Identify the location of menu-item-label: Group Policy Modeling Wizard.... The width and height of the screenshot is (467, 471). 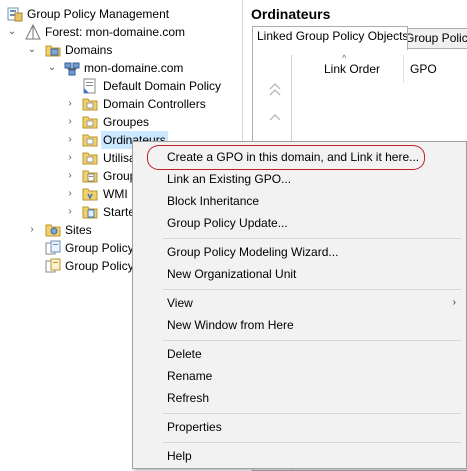
(253, 252).